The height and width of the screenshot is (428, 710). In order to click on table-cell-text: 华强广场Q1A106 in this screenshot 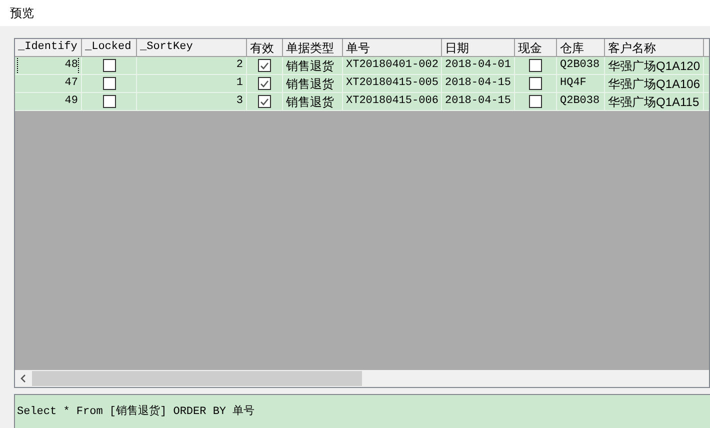, I will do `click(654, 84)`.